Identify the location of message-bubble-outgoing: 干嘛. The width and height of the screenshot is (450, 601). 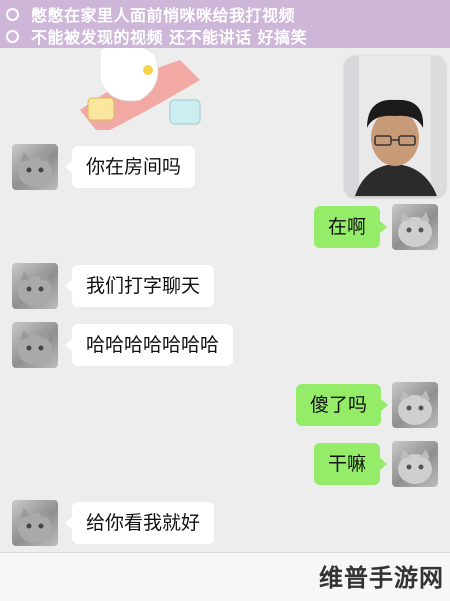
(351, 464).